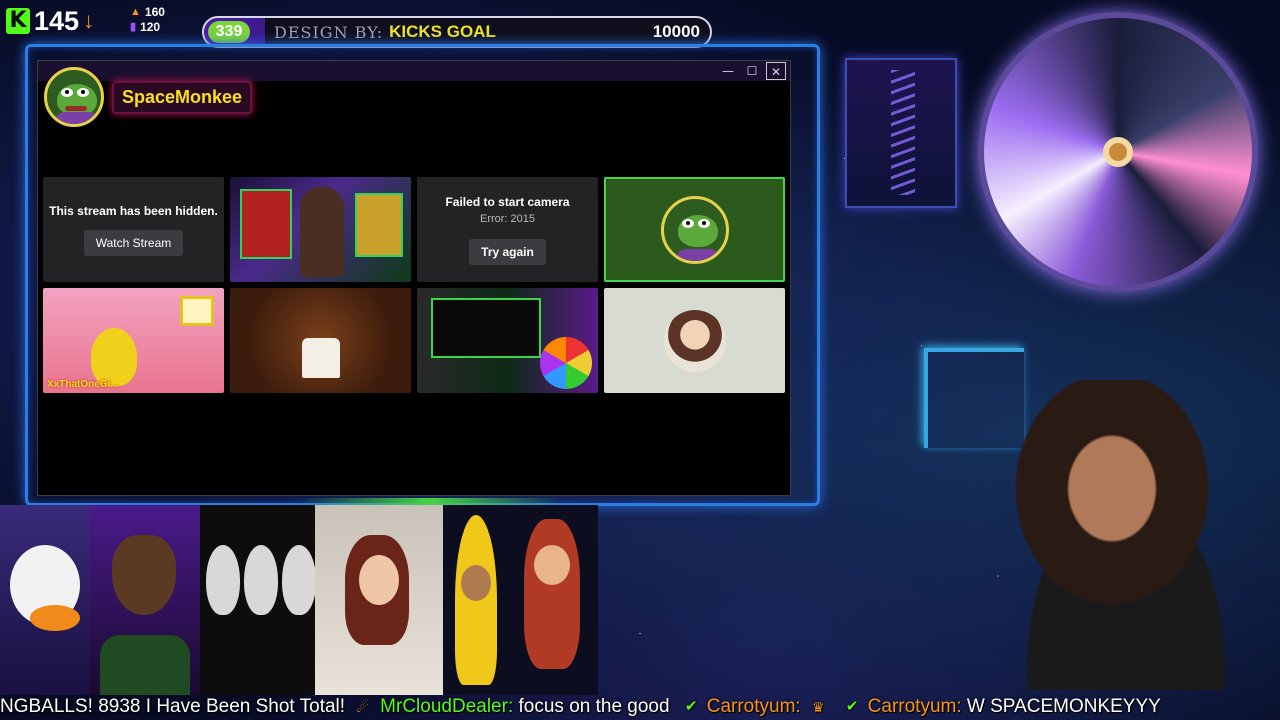  What do you see at coordinates (182, 97) in the screenshot?
I see `username: SpaceMonkee` at bounding box center [182, 97].